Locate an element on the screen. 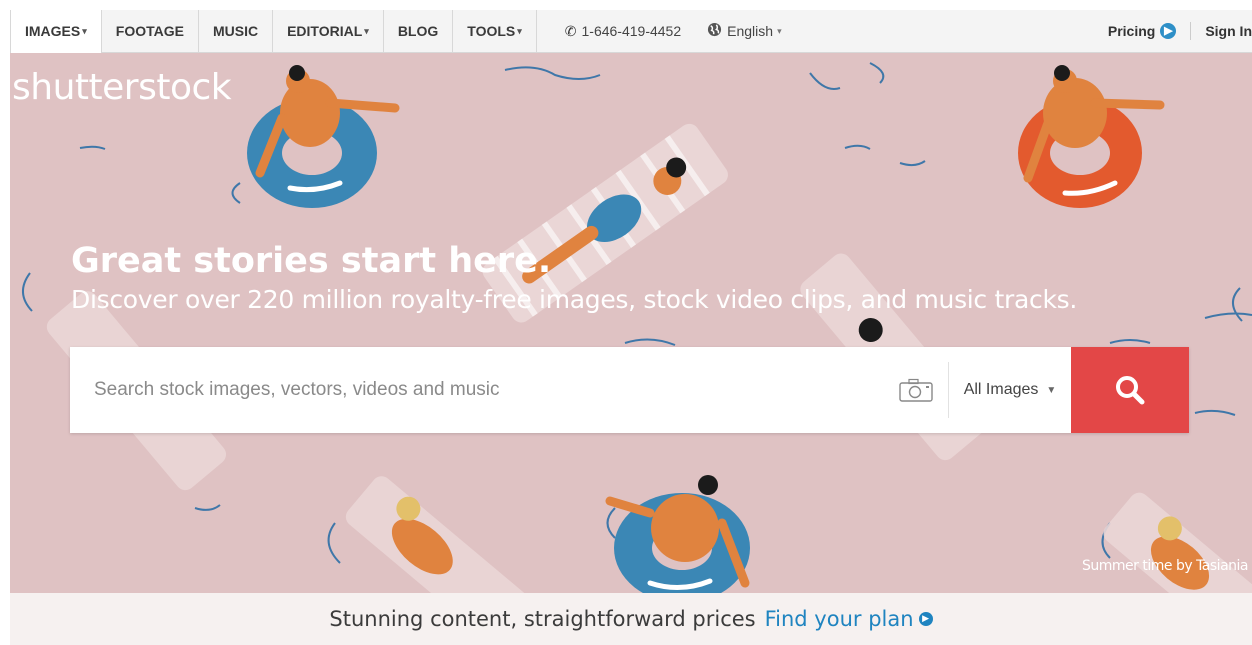 The width and height of the screenshot is (1252, 645). search-bar: All Images ▼ is located at coordinates (629, 390).